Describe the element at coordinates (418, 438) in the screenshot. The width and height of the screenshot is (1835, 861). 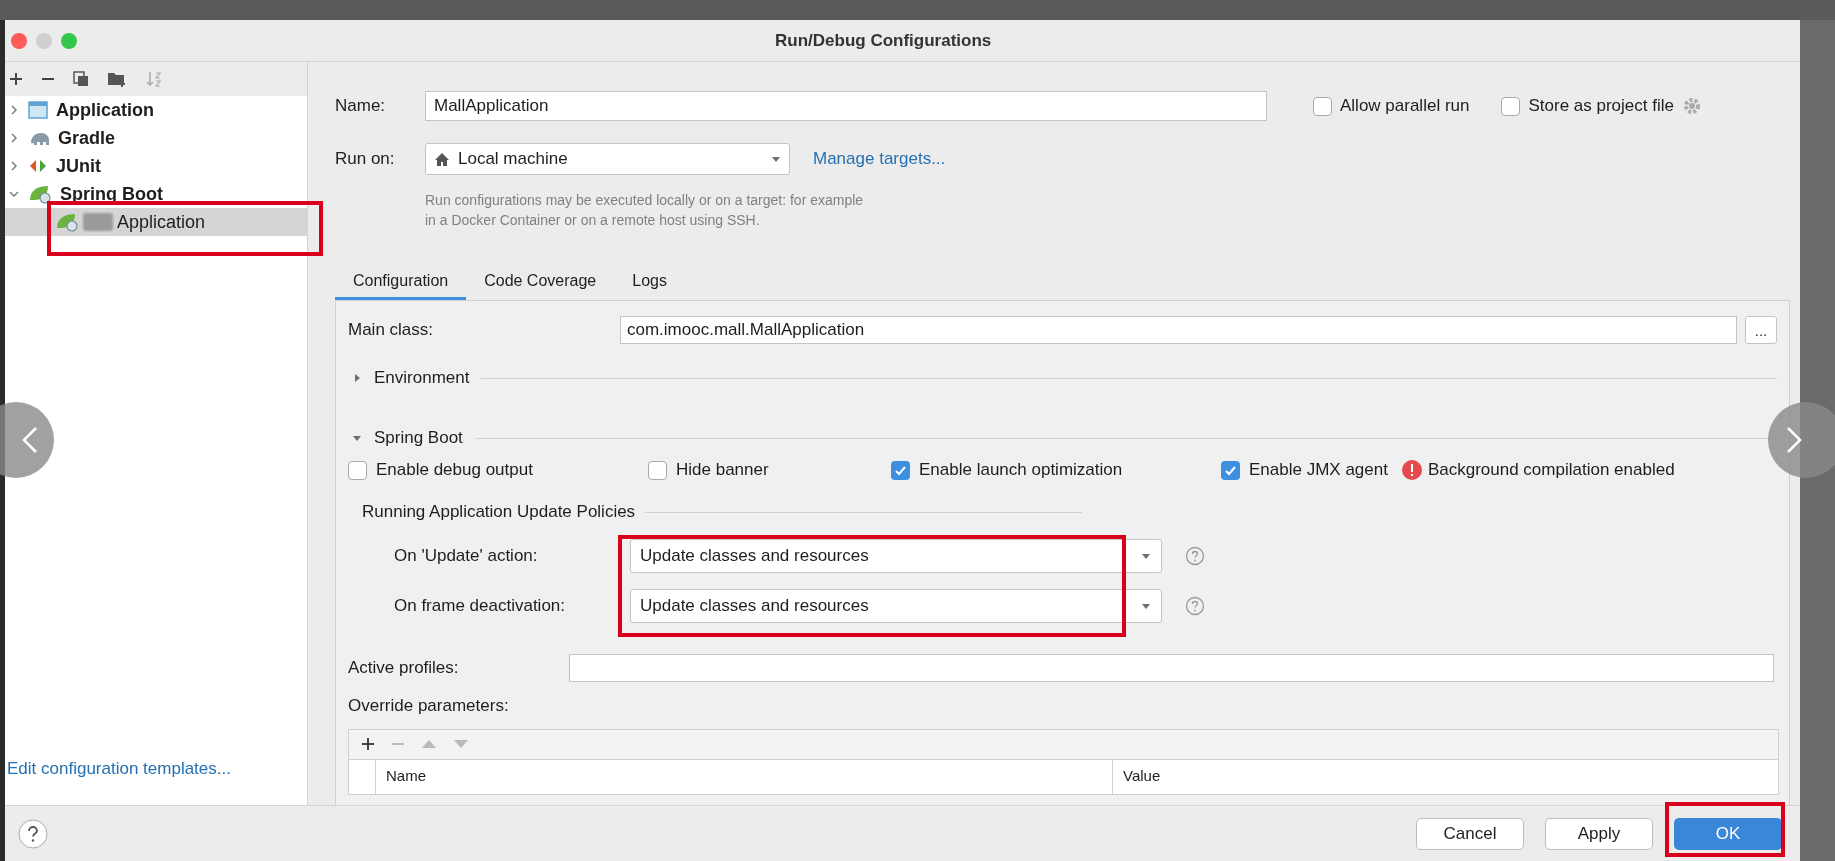
I see `section-title: Spring Boot` at that location.